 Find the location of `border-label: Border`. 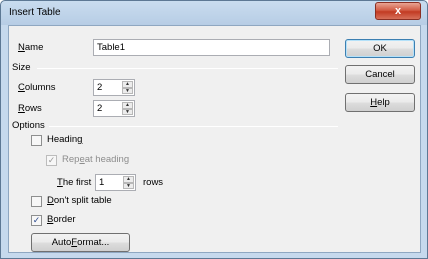

border-label: Border is located at coordinates (61, 219).